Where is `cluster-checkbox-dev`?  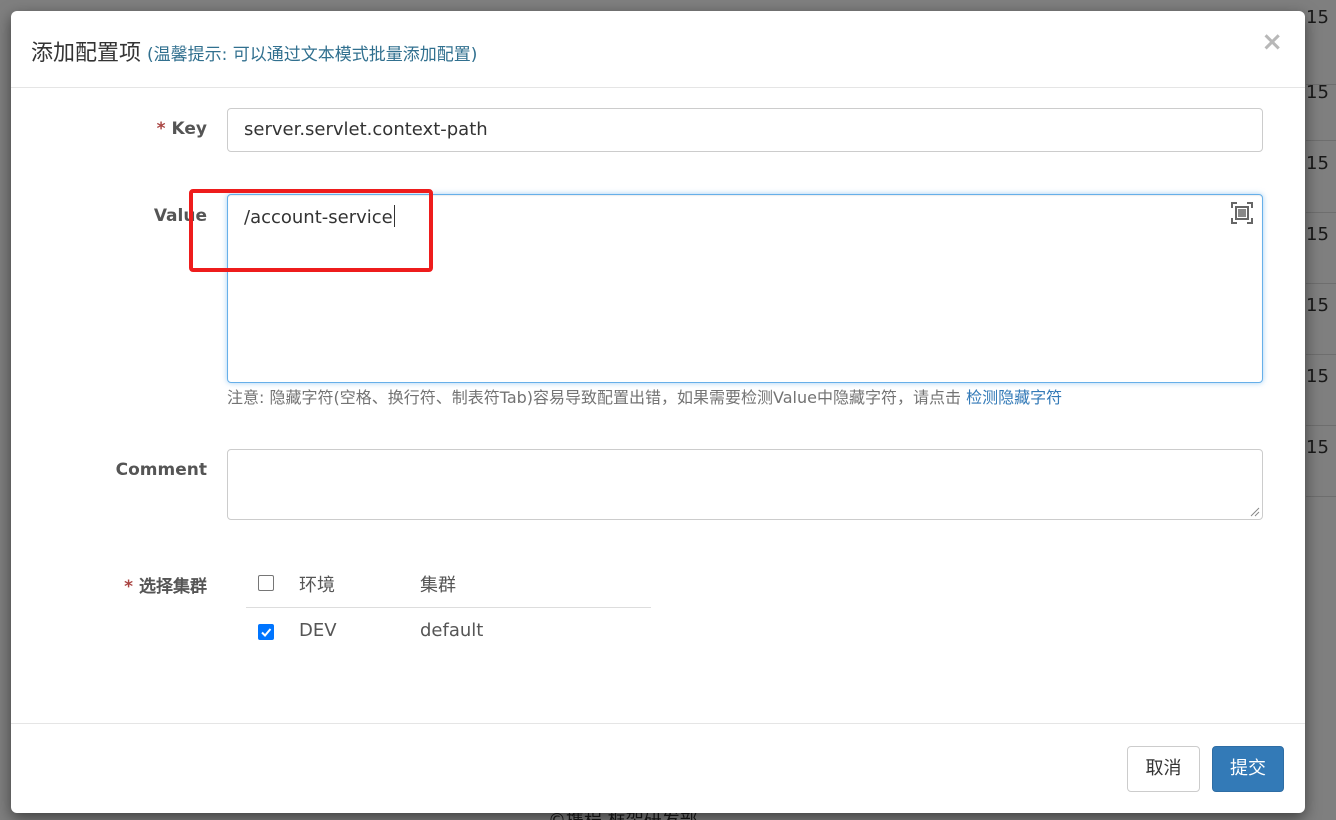
cluster-checkbox-dev is located at coordinates (266, 632).